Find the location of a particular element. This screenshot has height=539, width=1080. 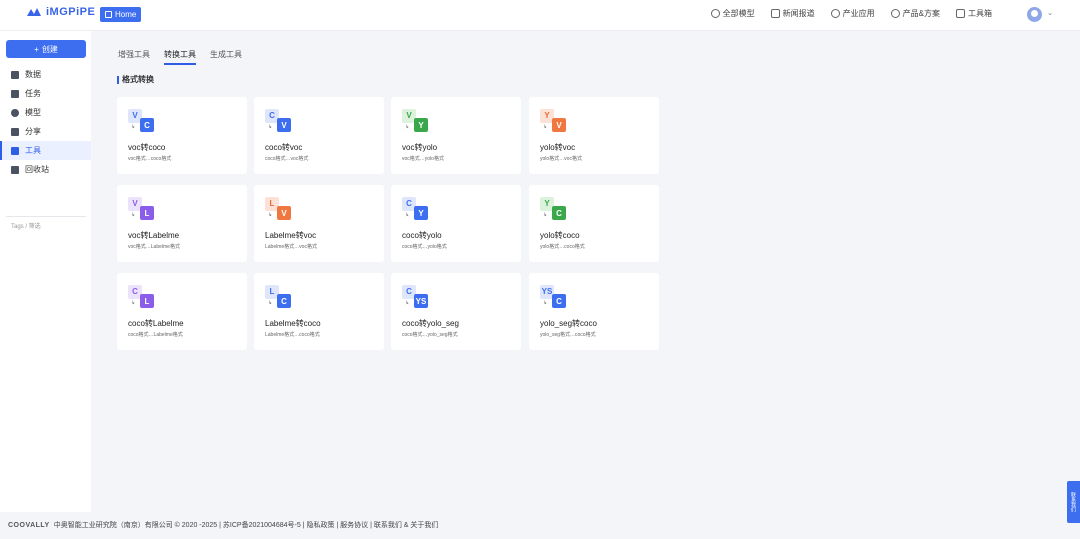

card-description: yolo_seg格式…coco格式 is located at coordinates (568, 335).